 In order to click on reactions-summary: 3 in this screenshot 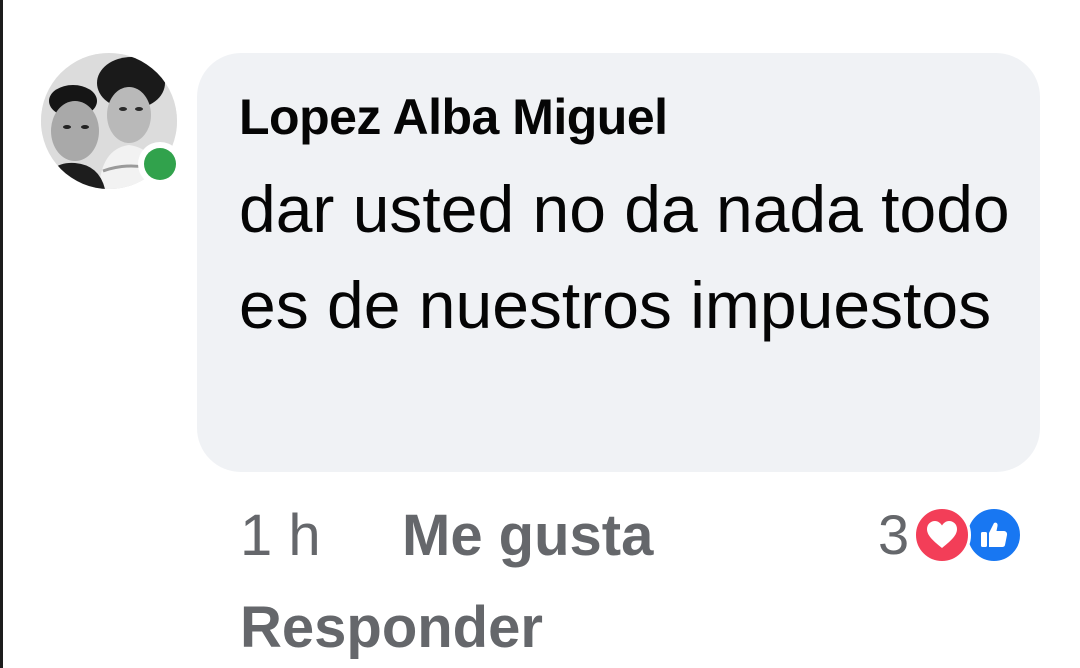, I will do `click(951, 535)`.